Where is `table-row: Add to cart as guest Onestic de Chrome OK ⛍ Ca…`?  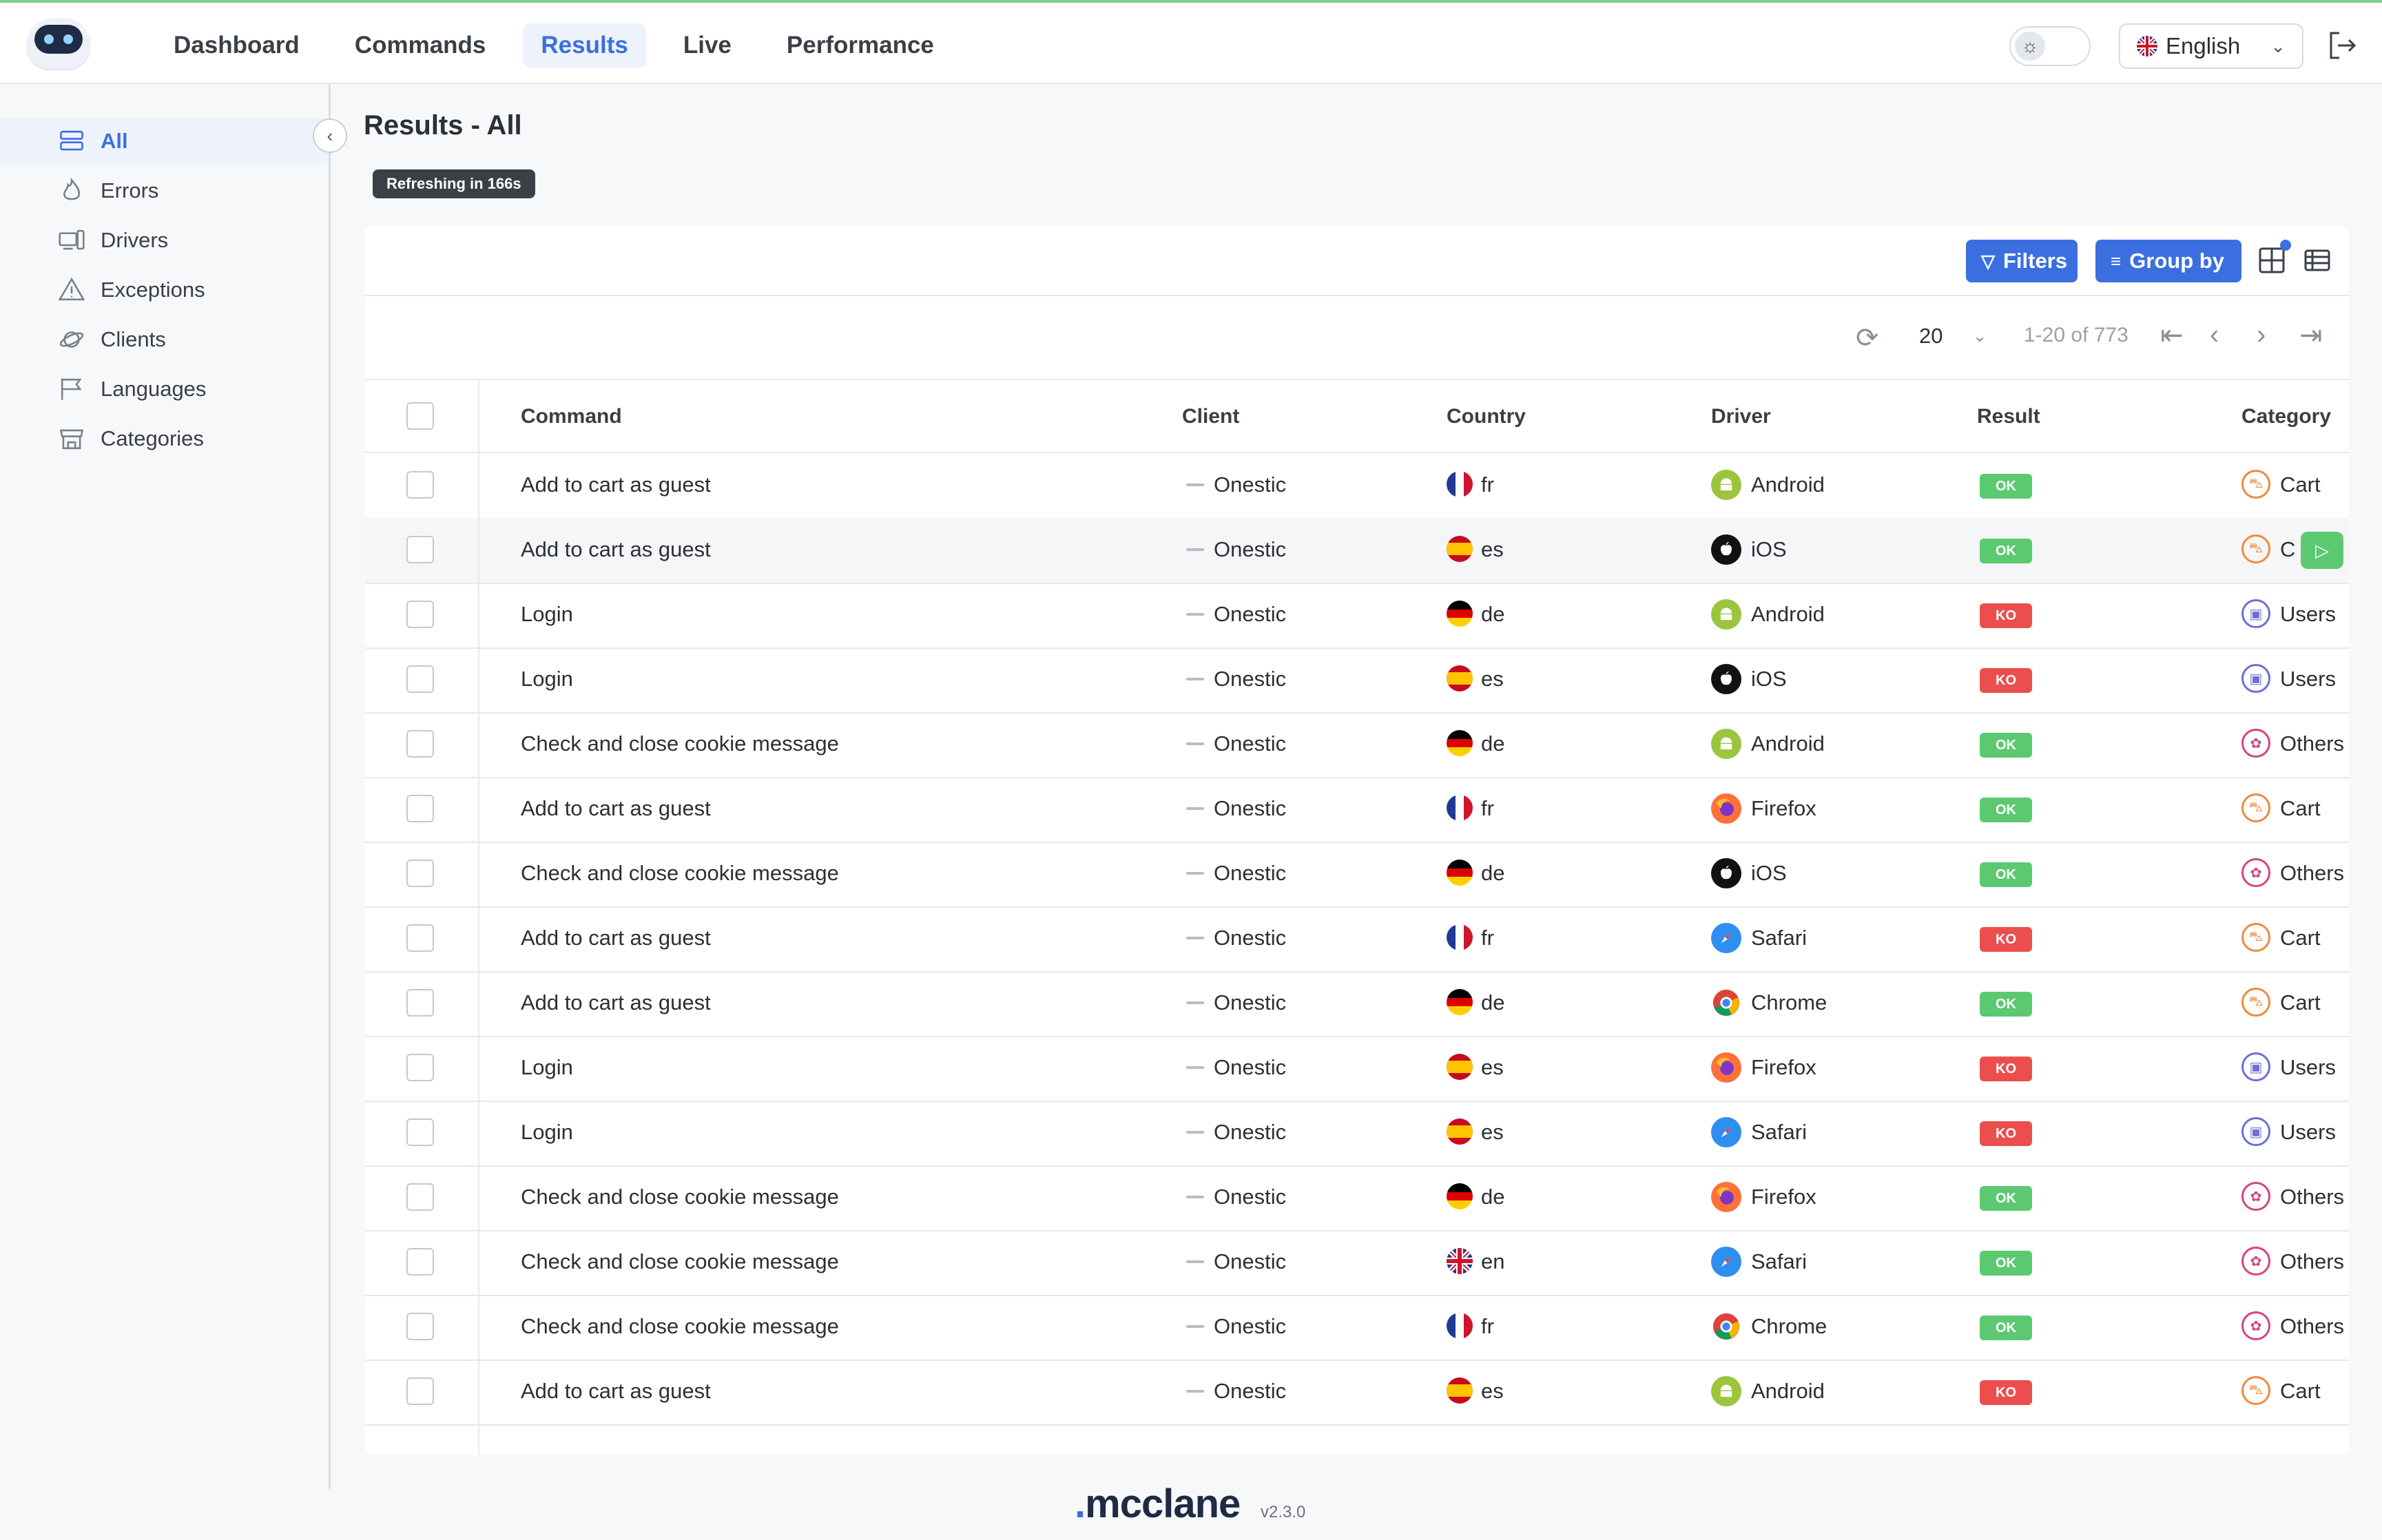
table-row: Add to cart as guest Onestic de Chrome OK ⛍ Ca… is located at coordinates (1357, 1004).